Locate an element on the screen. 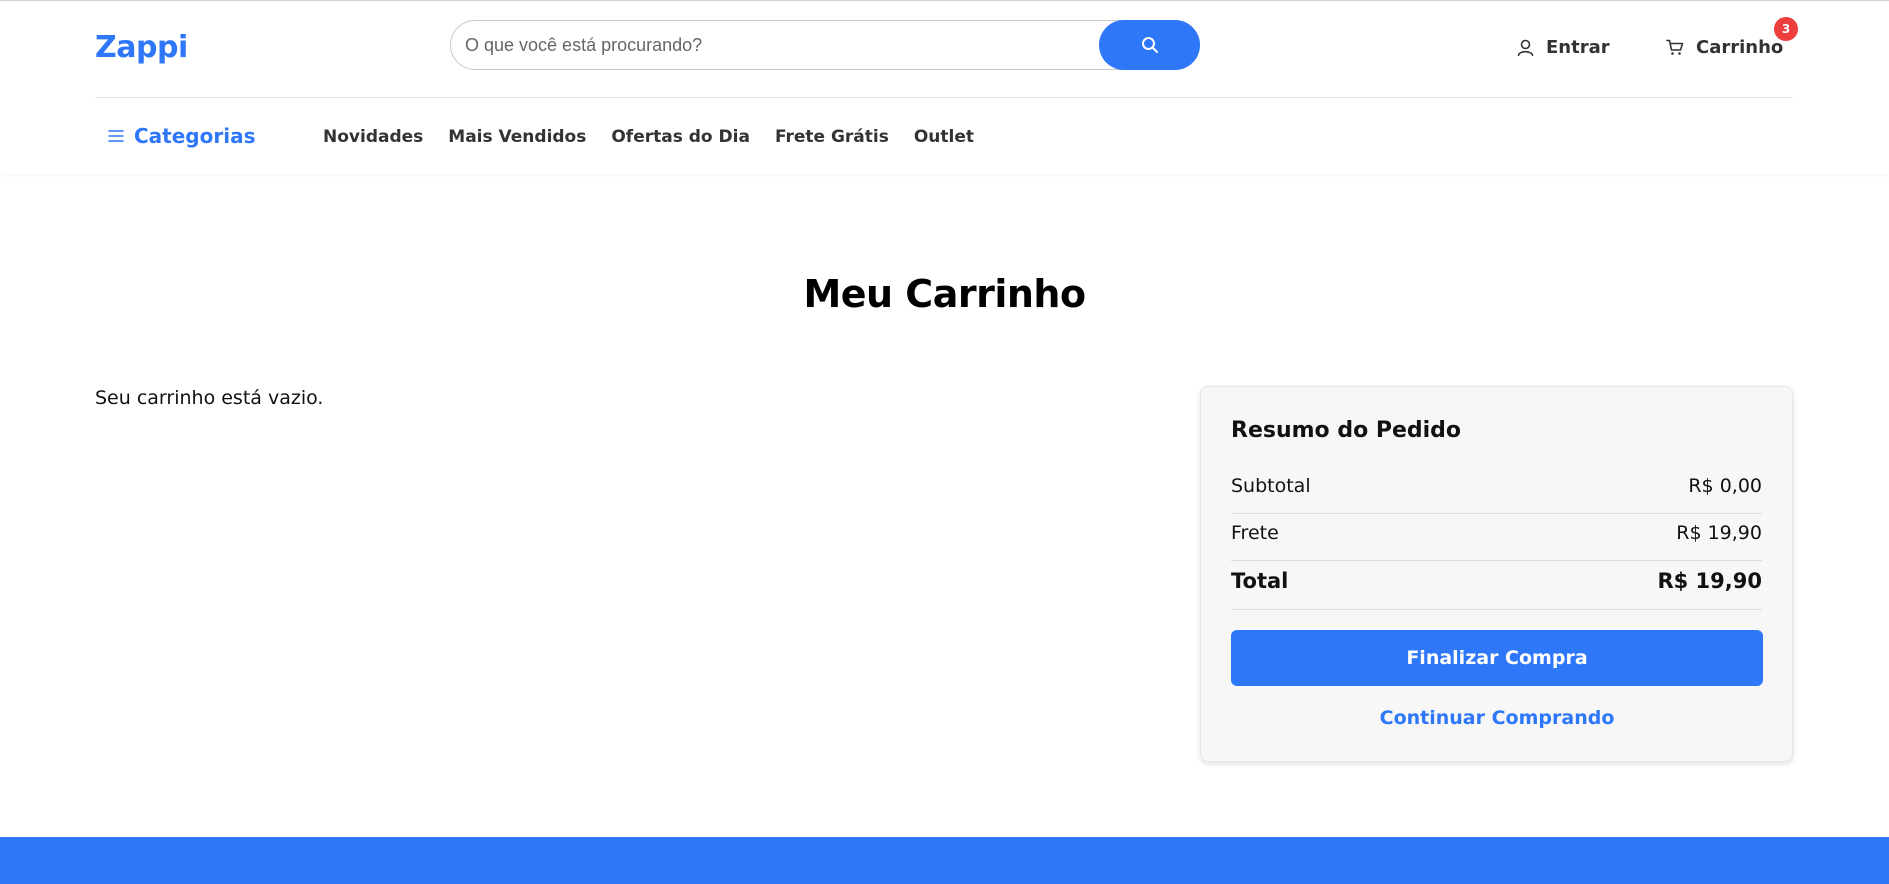 The image size is (1889, 884). nav-link-frete-gratis: Frete Grátis is located at coordinates (832, 137).